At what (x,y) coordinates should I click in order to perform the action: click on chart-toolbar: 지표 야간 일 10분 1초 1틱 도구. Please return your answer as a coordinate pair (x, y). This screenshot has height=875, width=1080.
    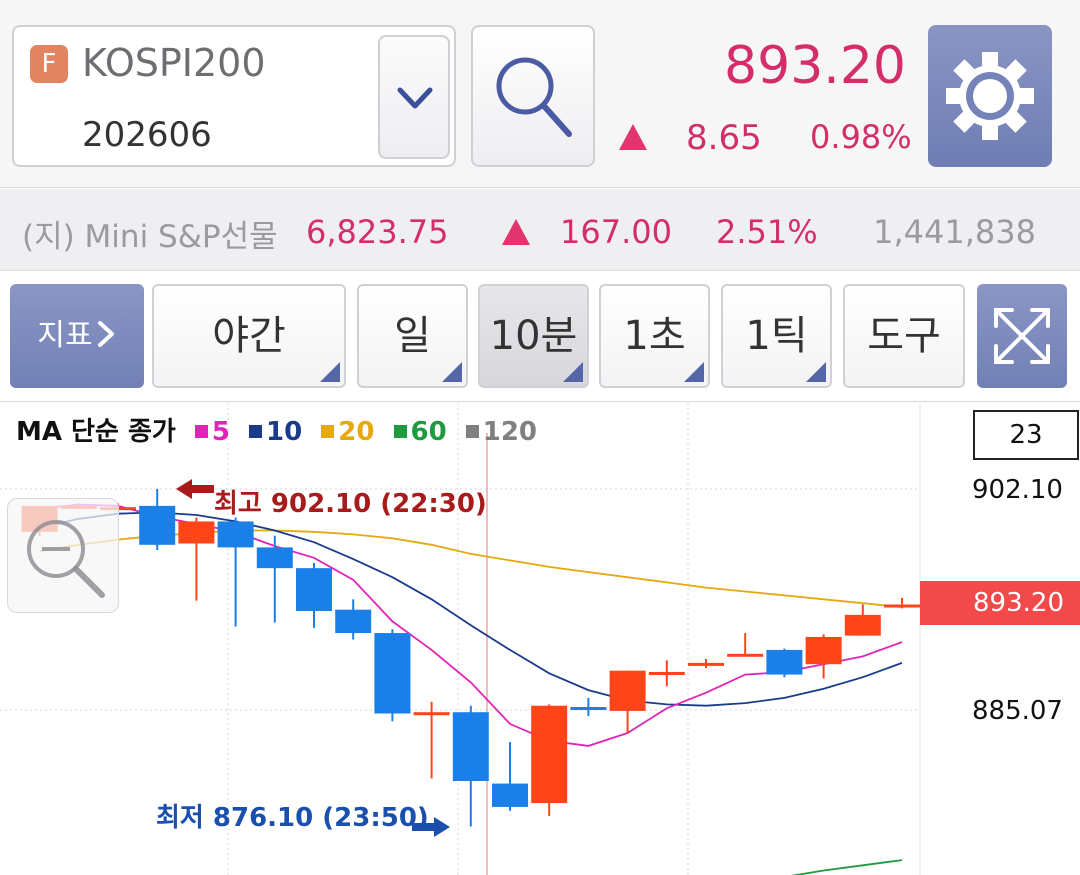
    Looking at the image, I should click on (540, 337).